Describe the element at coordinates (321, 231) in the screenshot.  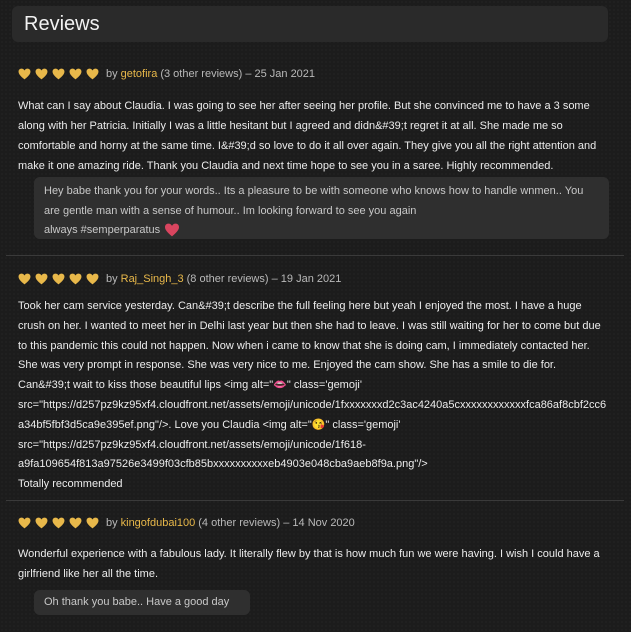
I see `reply-last-line: always #semperparatus` at that location.